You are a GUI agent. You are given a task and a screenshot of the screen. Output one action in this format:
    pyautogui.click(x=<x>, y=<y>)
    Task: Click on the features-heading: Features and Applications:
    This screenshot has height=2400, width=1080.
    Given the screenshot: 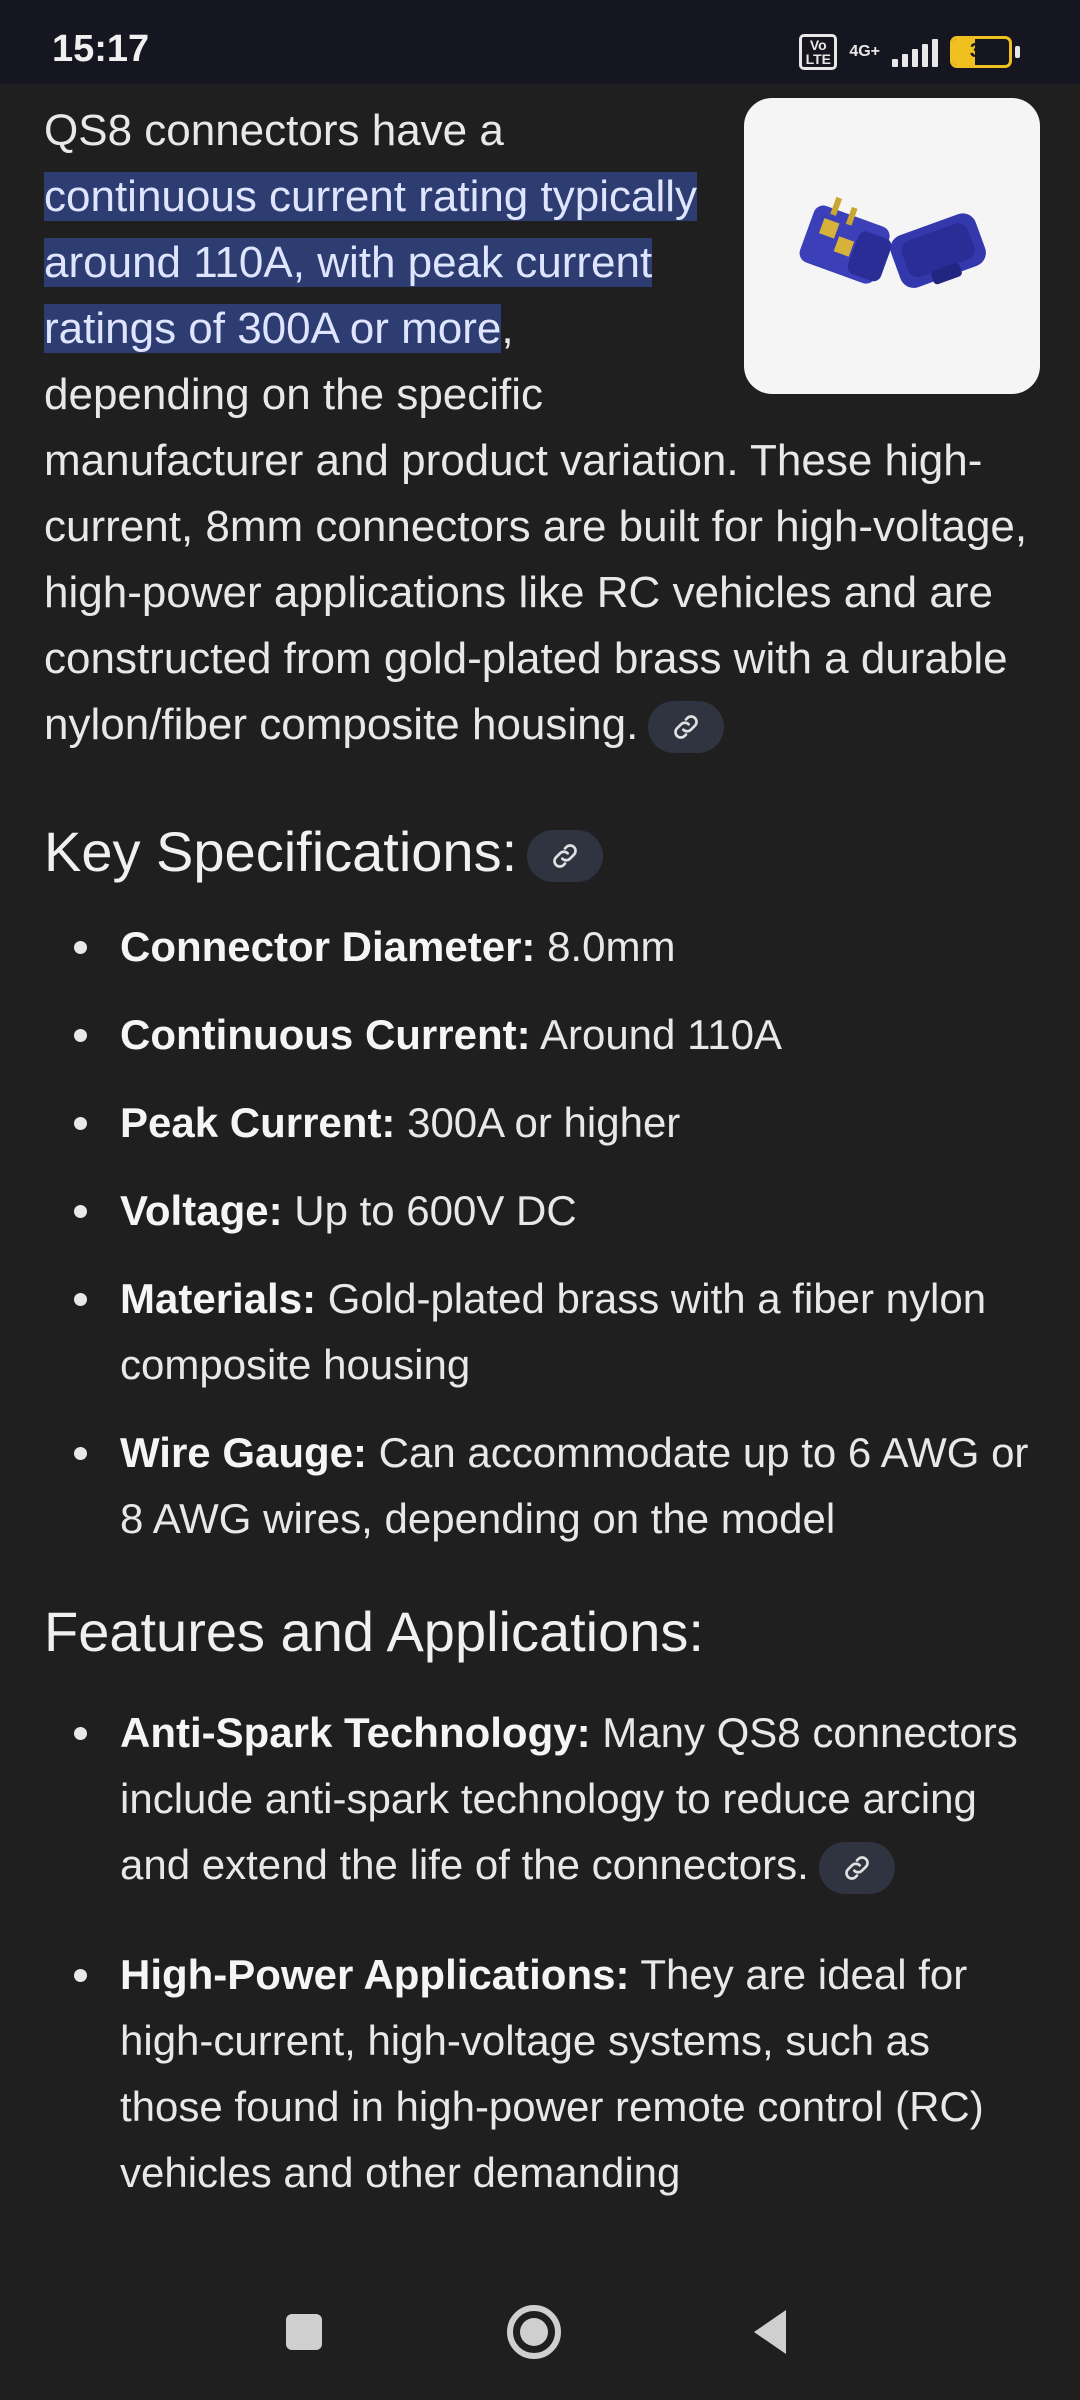 What is the action you would take?
    pyautogui.click(x=374, y=1631)
    